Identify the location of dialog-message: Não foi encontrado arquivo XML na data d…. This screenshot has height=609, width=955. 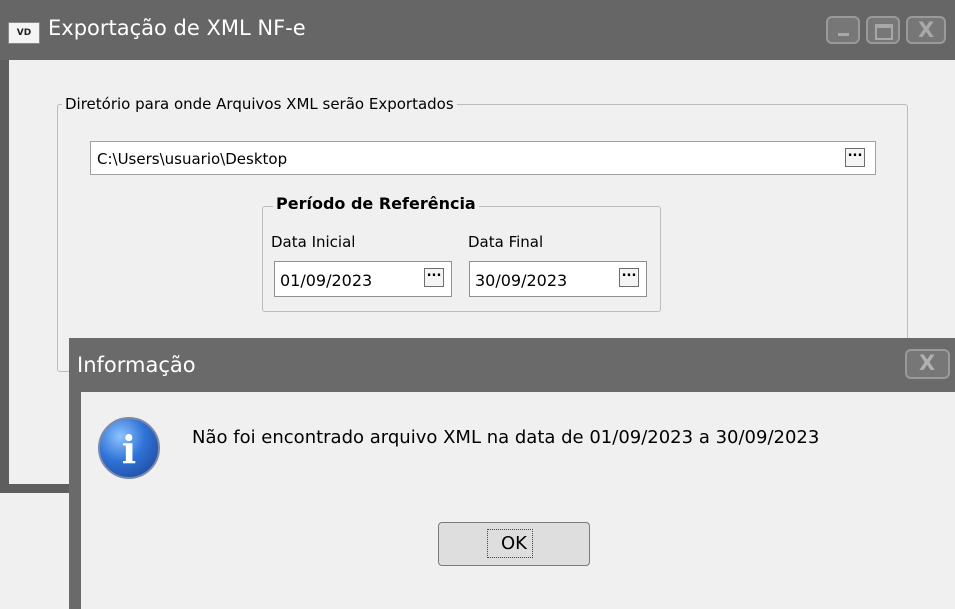
(506, 437).